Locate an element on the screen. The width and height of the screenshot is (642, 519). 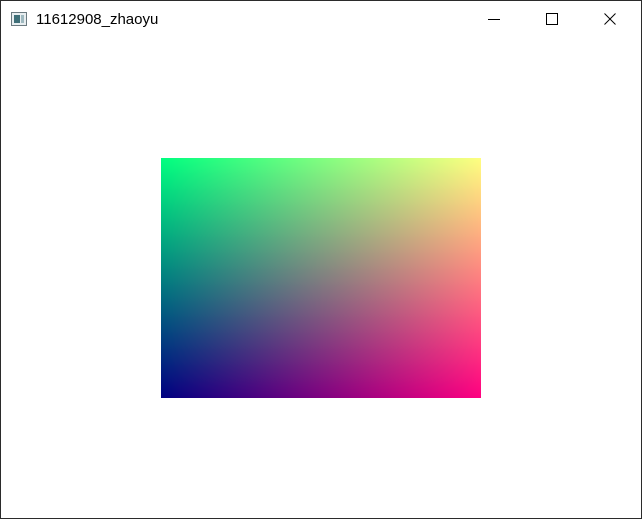
maximize-button is located at coordinates (552, 19).